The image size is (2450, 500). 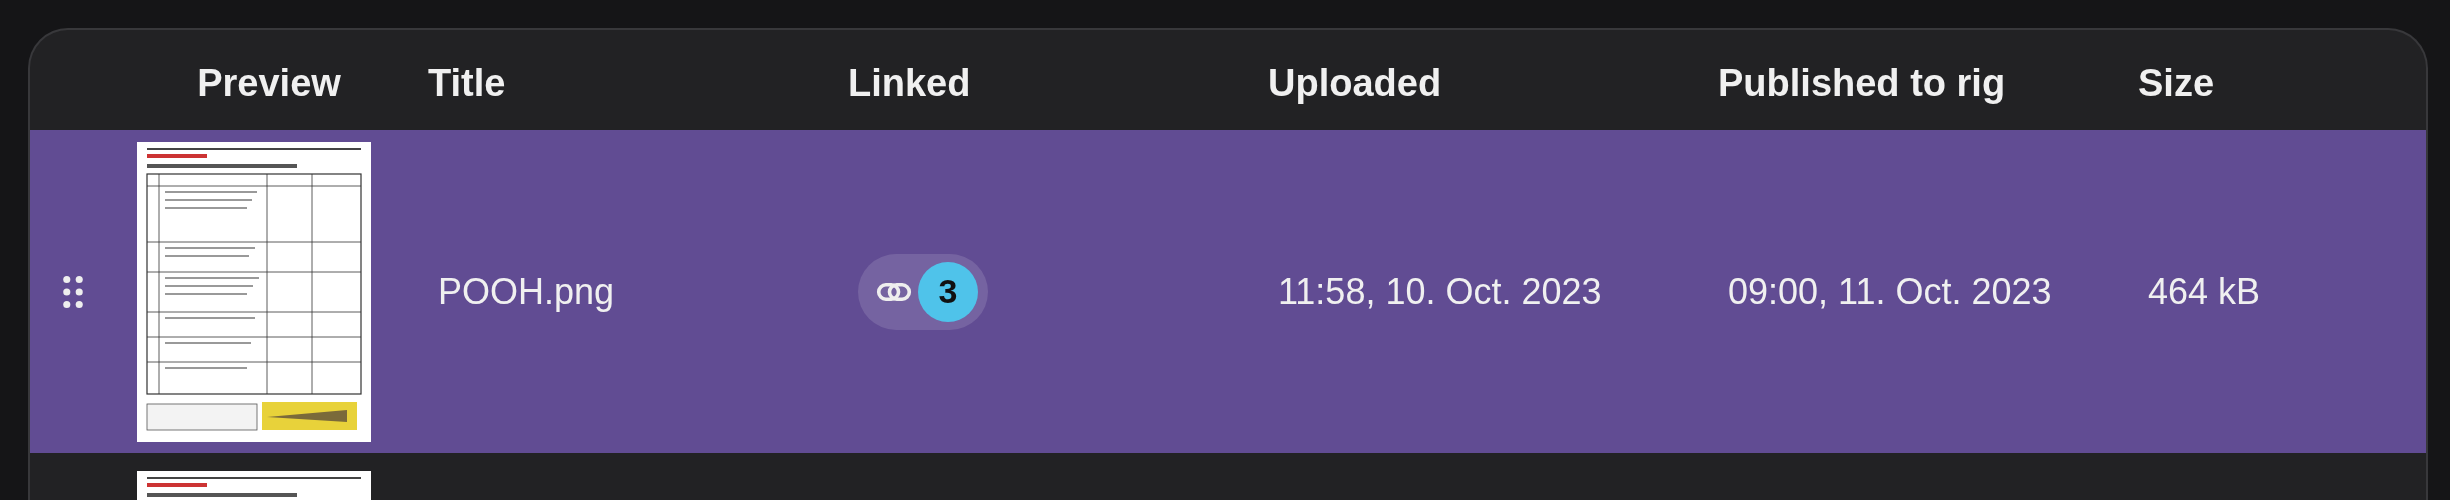 What do you see at coordinates (467, 82) in the screenshot?
I see `column-header: Title` at bounding box center [467, 82].